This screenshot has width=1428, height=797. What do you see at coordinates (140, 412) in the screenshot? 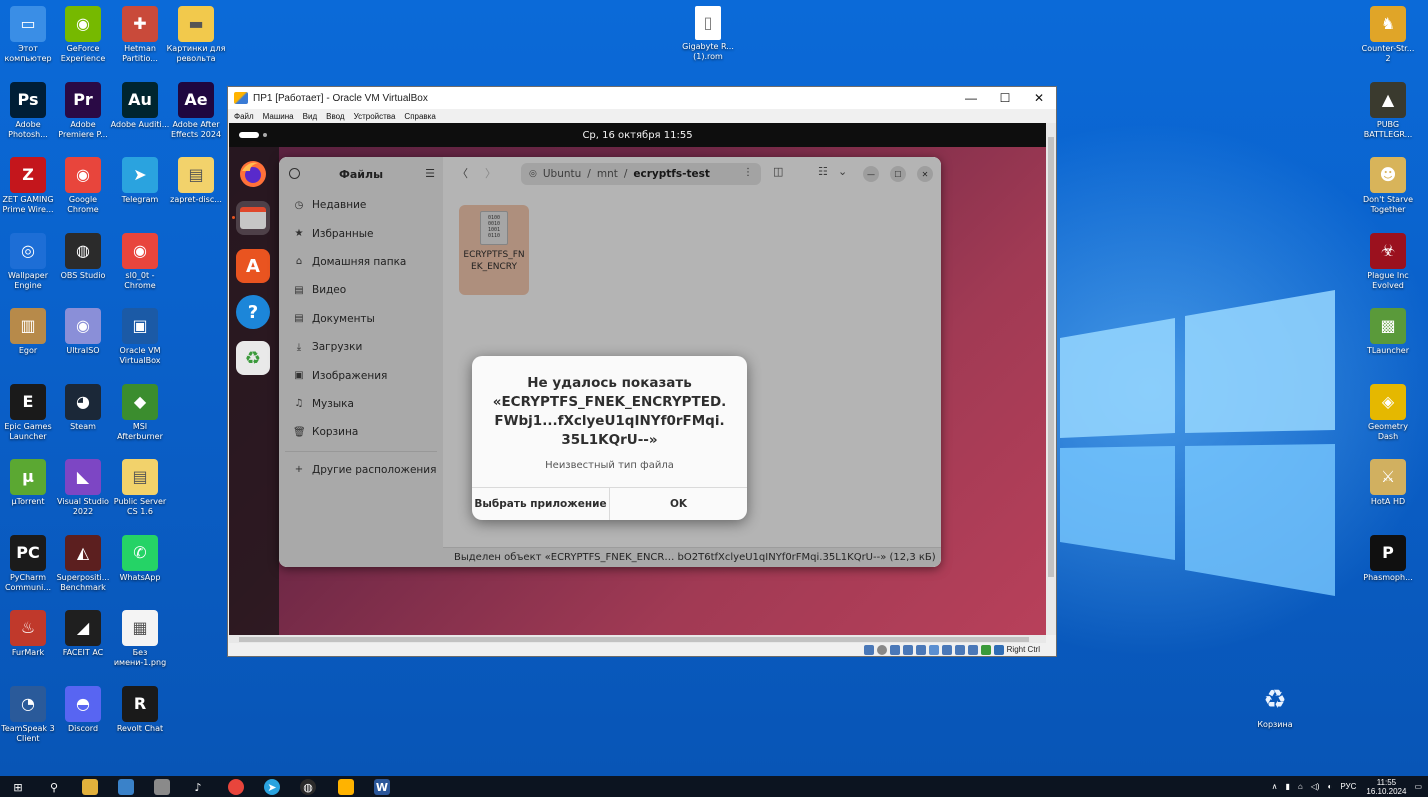
I see `desktop-icon: ◆ MSI Afterburner` at bounding box center [140, 412].